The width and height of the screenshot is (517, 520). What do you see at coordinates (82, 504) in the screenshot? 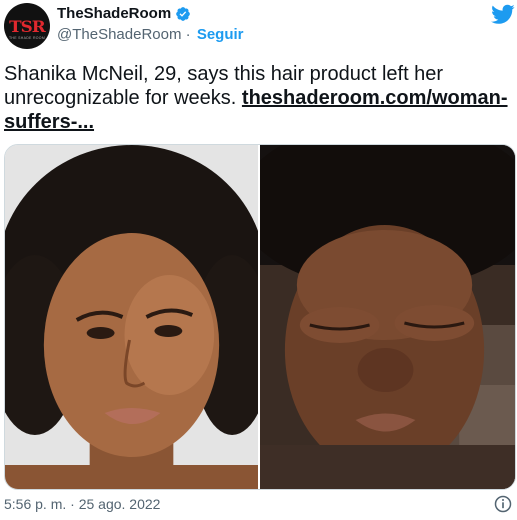
I see `tweet-timestamp: 5:56 p. m. · 25 ago. 2022` at bounding box center [82, 504].